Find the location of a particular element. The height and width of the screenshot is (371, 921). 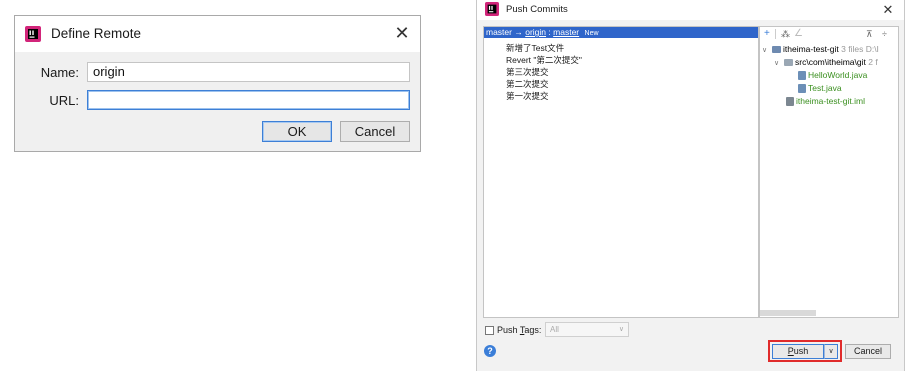

push-button: Push is located at coordinates (798, 351).